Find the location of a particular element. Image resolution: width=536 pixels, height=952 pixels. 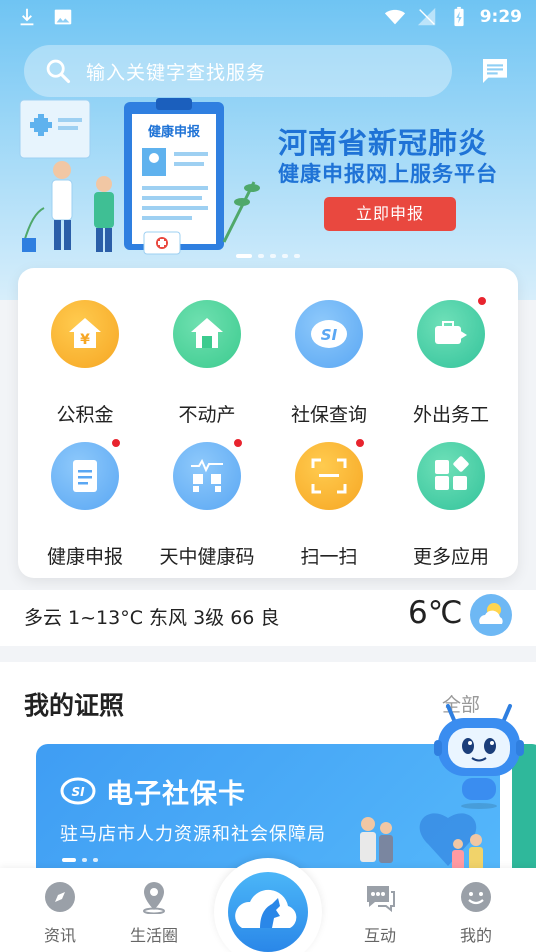

banner-title: 河南省新冠肺炎 is located at coordinates (383, 143).